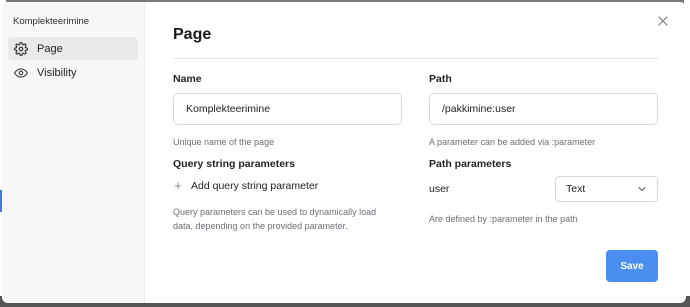 The width and height of the screenshot is (690, 307). What do you see at coordinates (512, 142) in the screenshot?
I see `path-help-text: A parameter can be added via :parameter` at bounding box center [512, 142].